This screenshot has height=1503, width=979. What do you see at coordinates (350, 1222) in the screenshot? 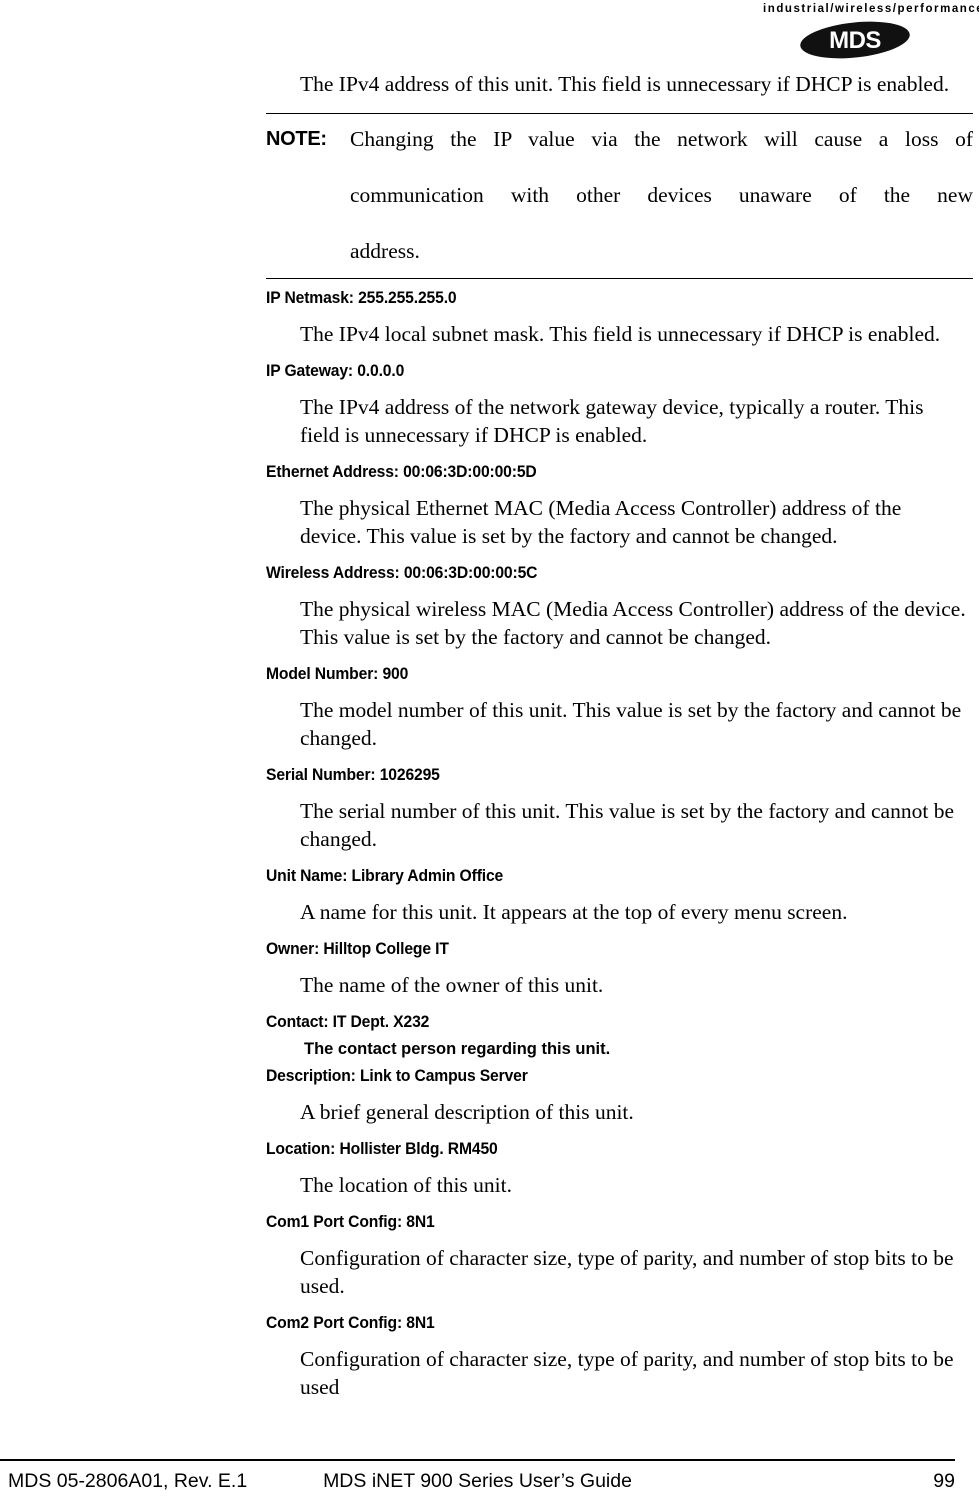
I see `section-heading: Com1 Port Config: 8N1` at bounding box center [350, 1222].